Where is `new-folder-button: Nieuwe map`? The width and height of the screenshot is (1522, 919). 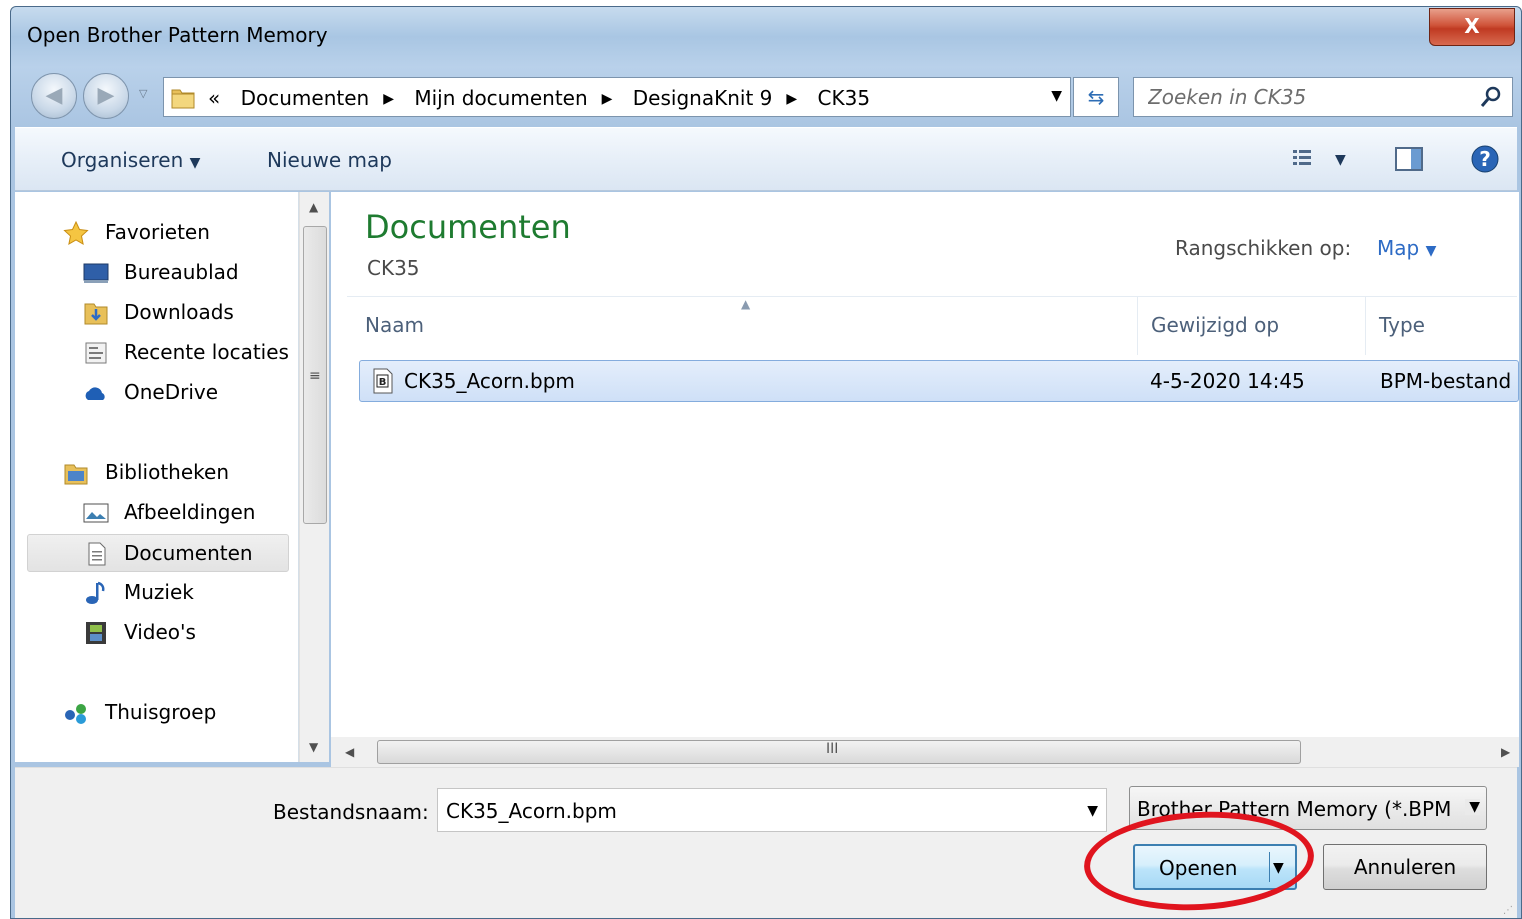 new-folder-button: Nieuwe map is located at coordinates (329, 160).